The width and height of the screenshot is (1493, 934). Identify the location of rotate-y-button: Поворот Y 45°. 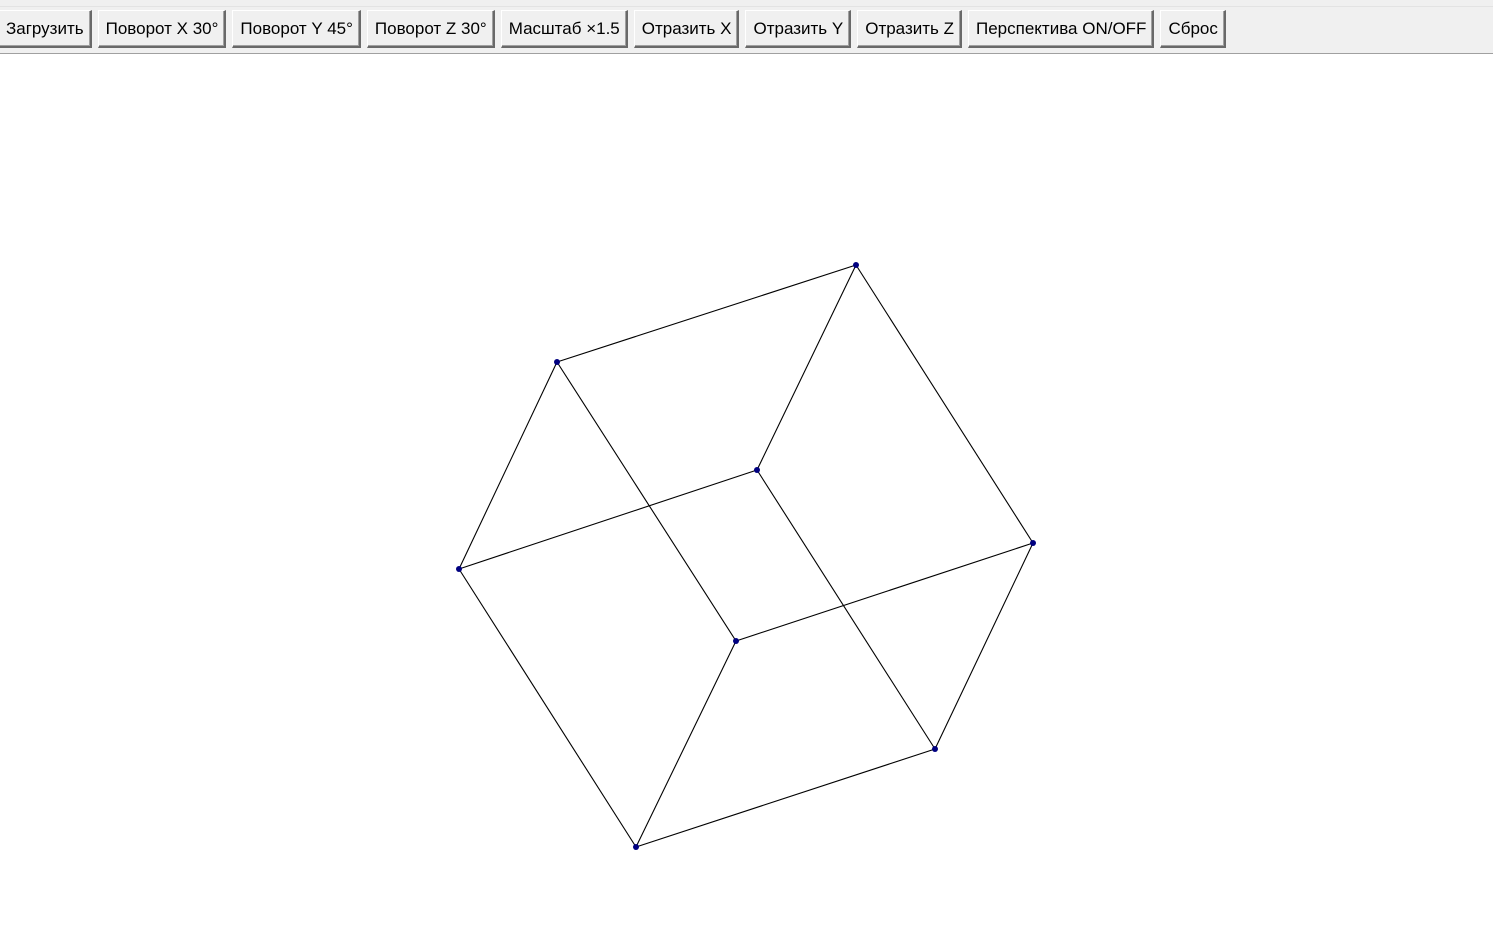
(296, 29).